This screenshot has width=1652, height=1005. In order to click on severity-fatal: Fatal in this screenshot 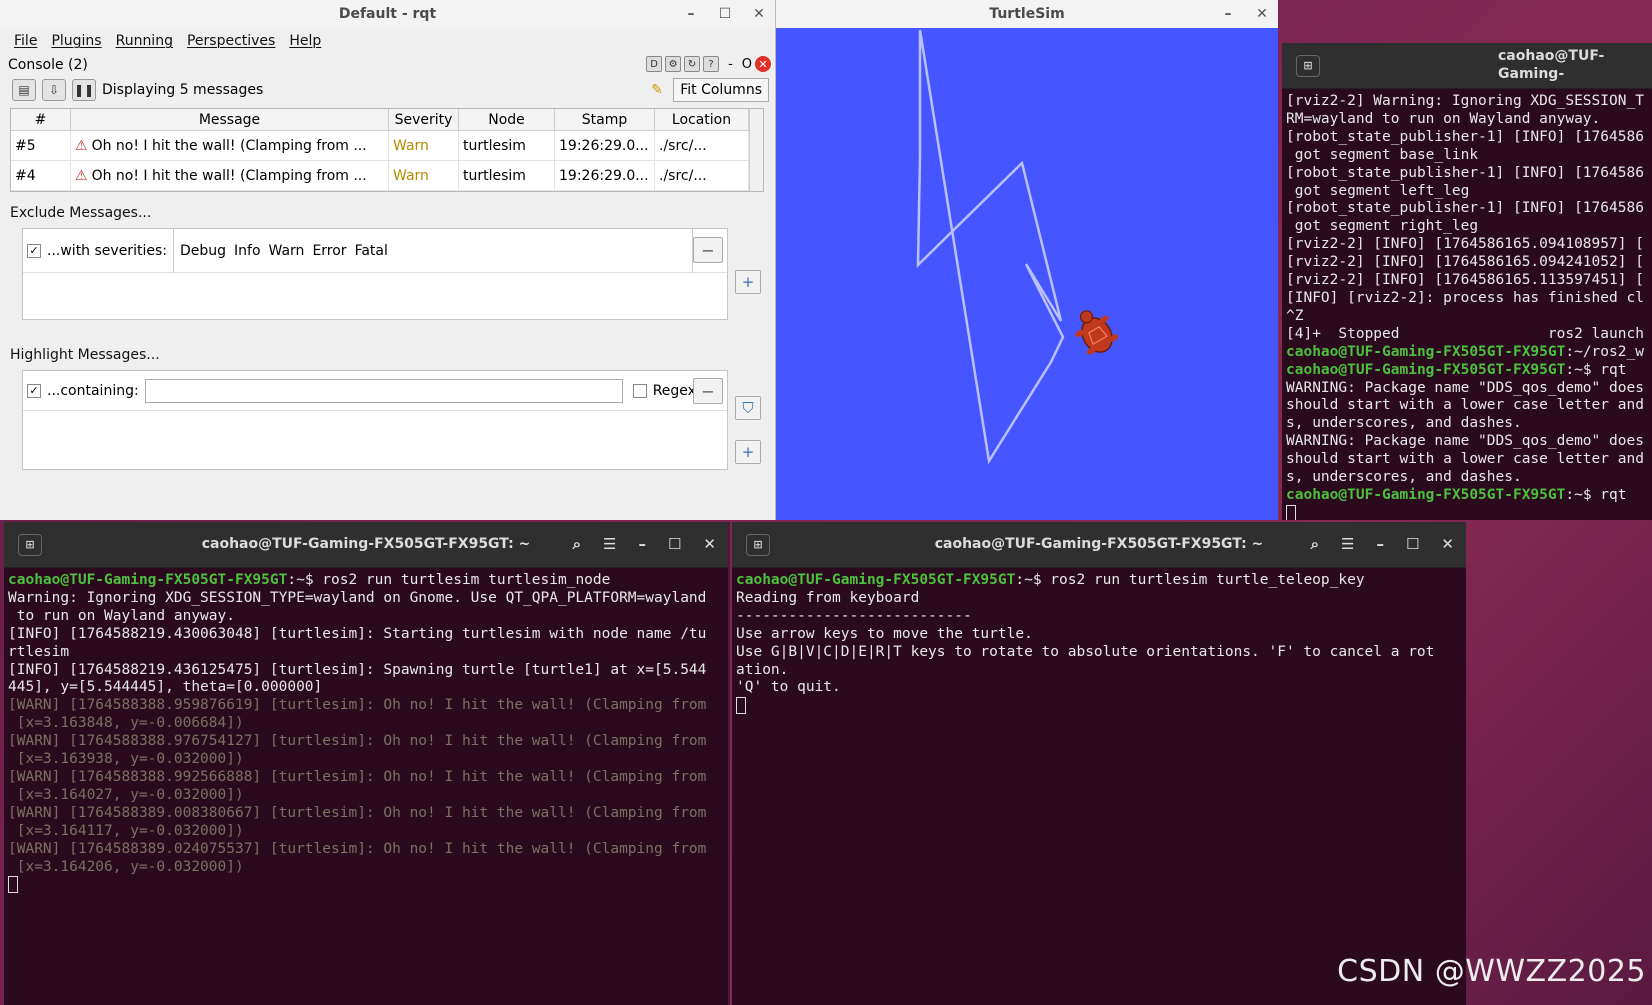, I will do `click(371, 251)`.